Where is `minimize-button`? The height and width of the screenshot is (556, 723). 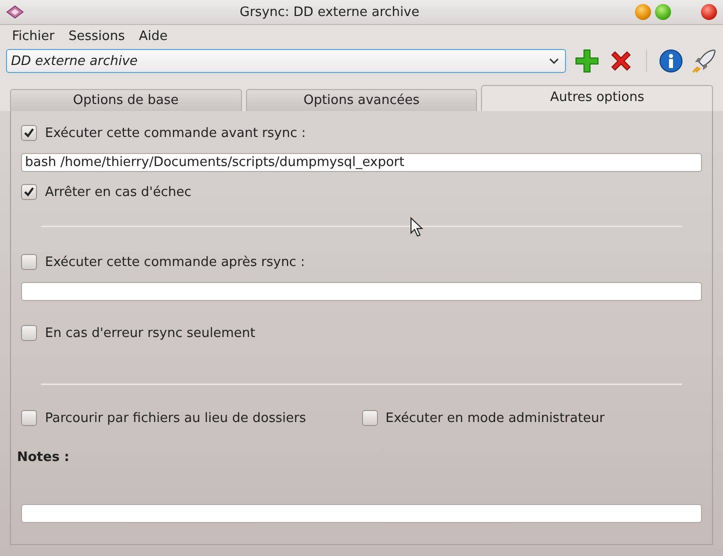
minimize-button is located at coordinates (643, 12).